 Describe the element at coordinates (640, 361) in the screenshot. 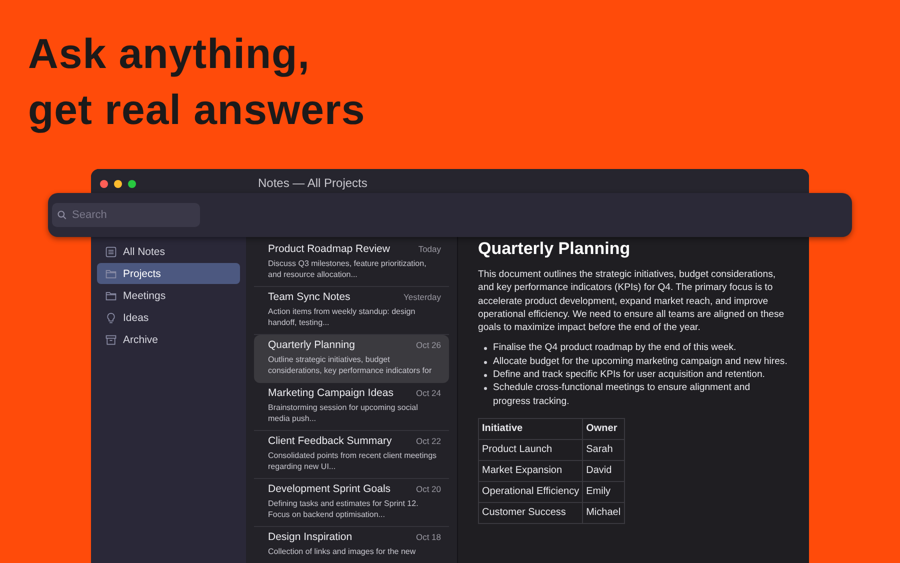

I see `bullet-text: Allocate budget for the upcoming marketing campaign and new hires.` at that location.